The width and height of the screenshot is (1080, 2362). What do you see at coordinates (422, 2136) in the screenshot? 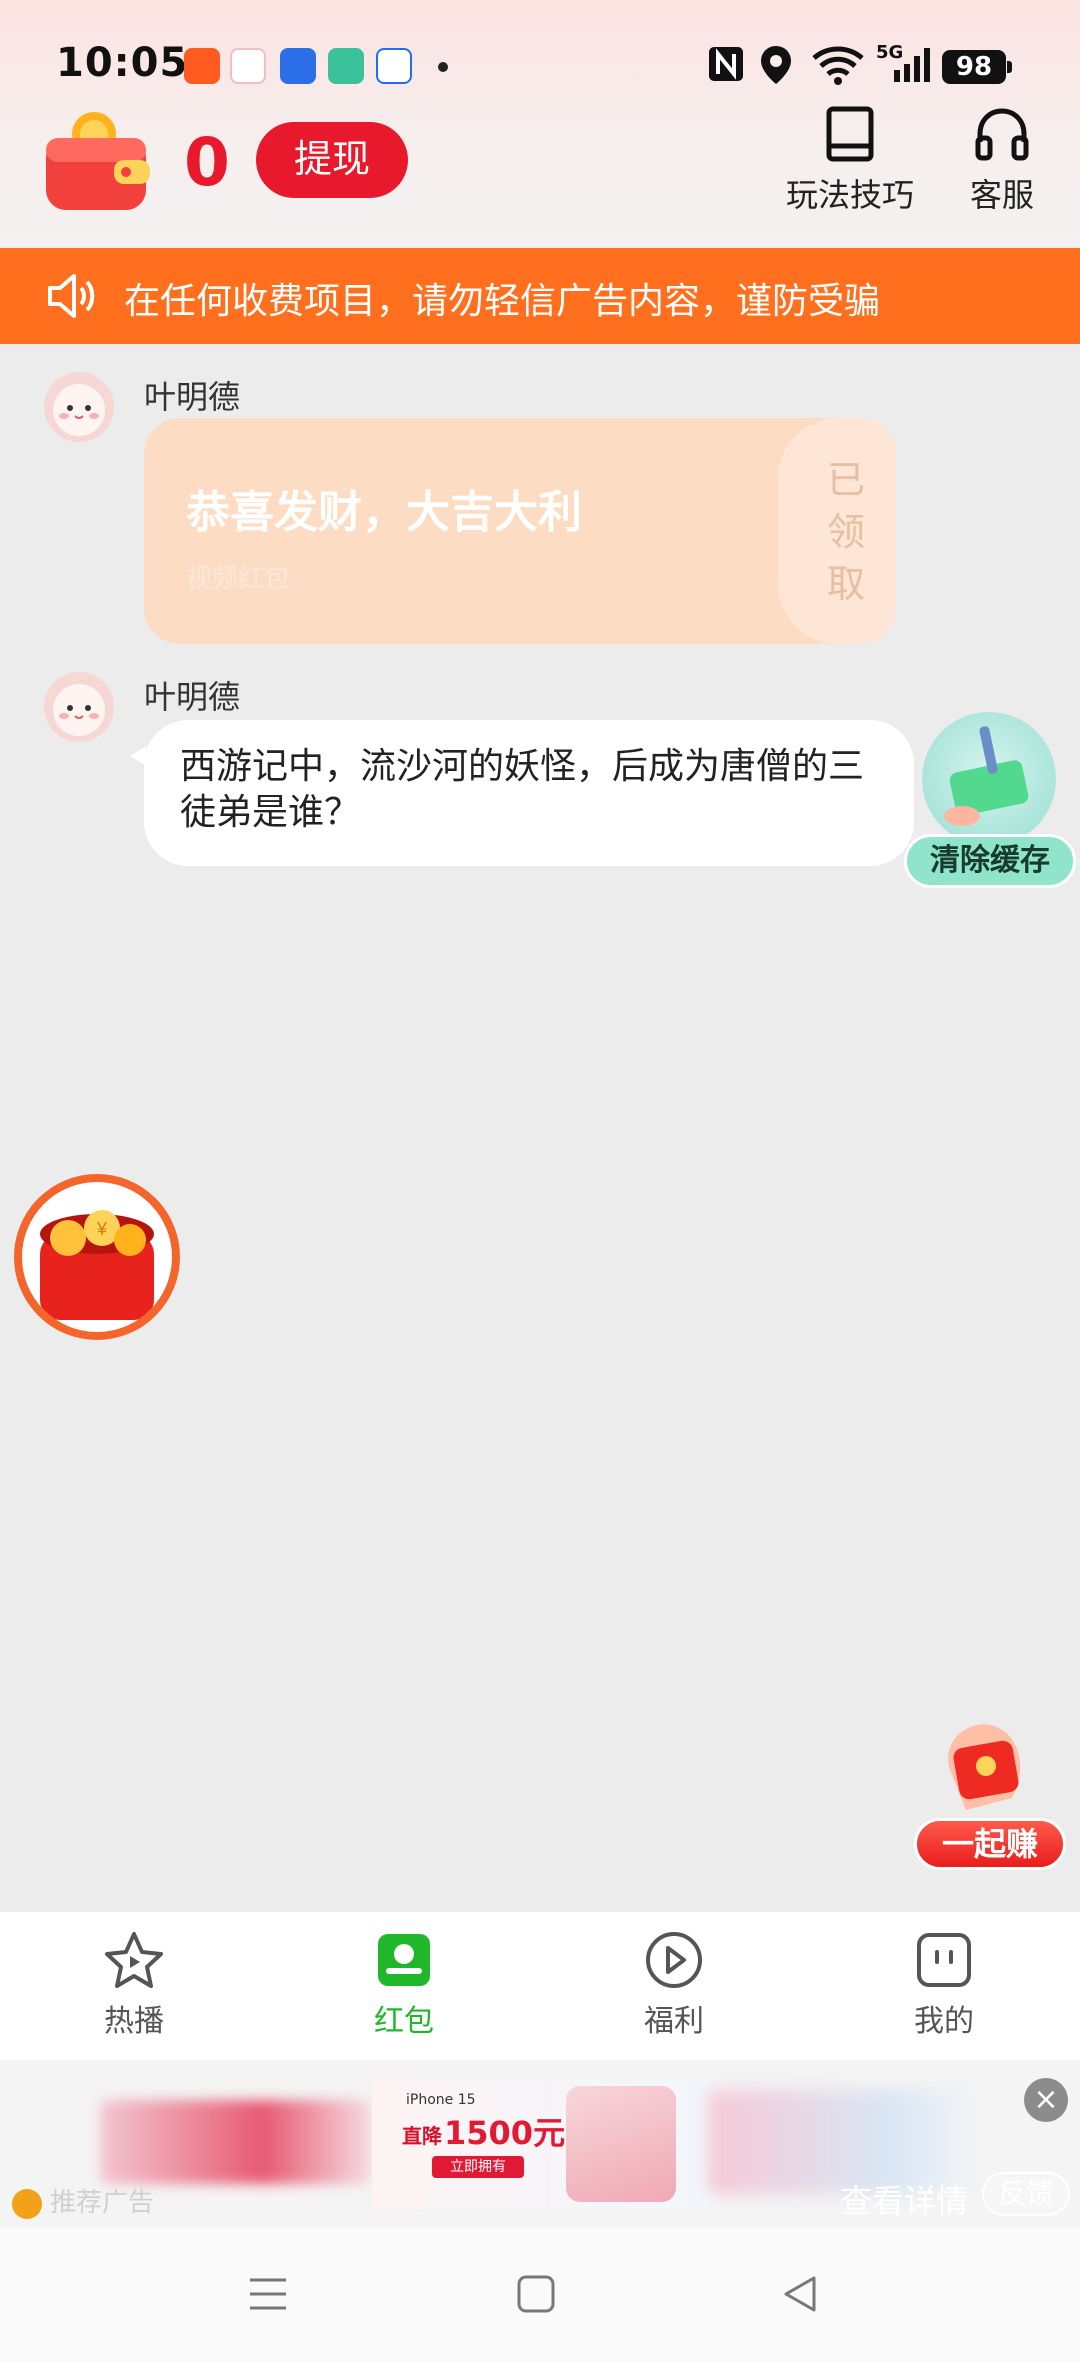
I see `ad-price-prefix: 直降` at bounding box center [422, 2136].